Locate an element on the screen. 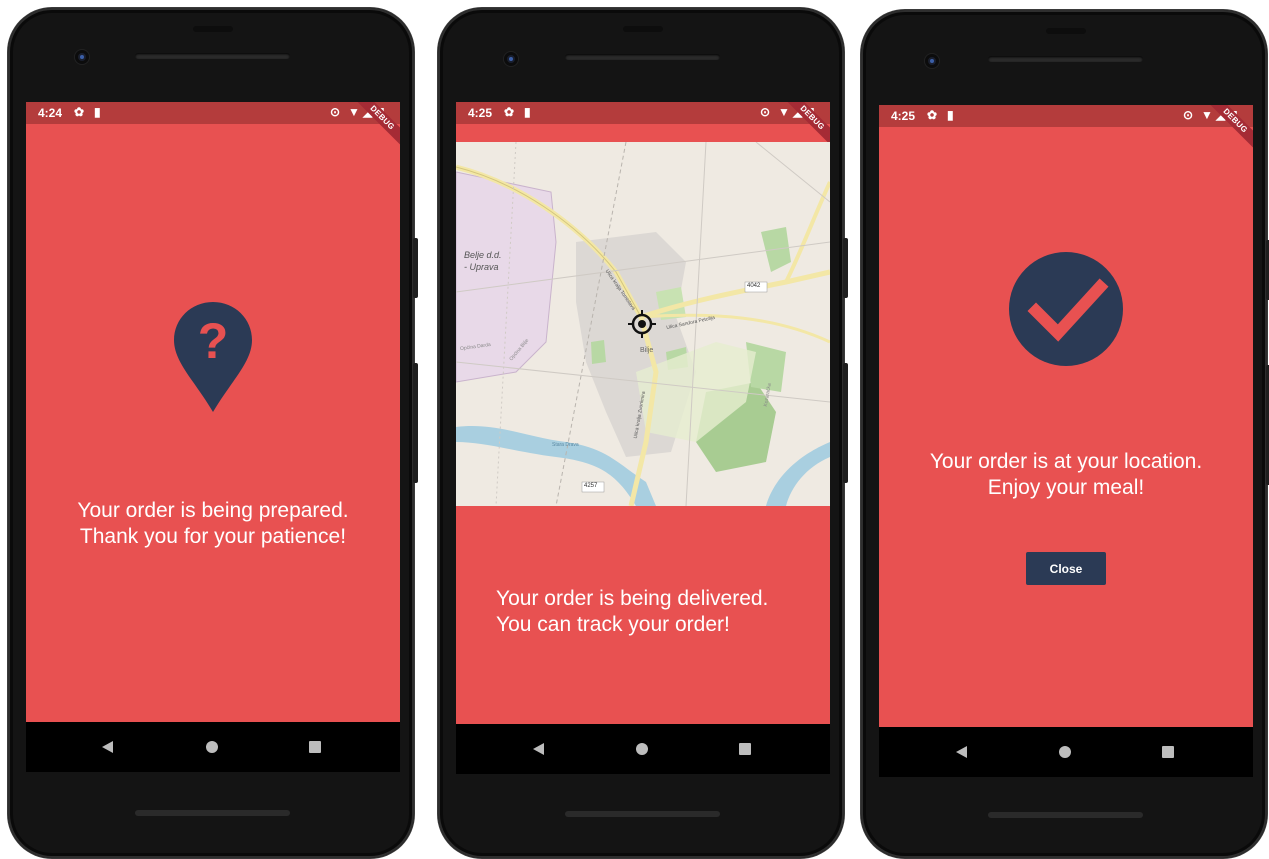 The image size is (1269, 859). map-label: Bilje is located at coordinates (647, 350).